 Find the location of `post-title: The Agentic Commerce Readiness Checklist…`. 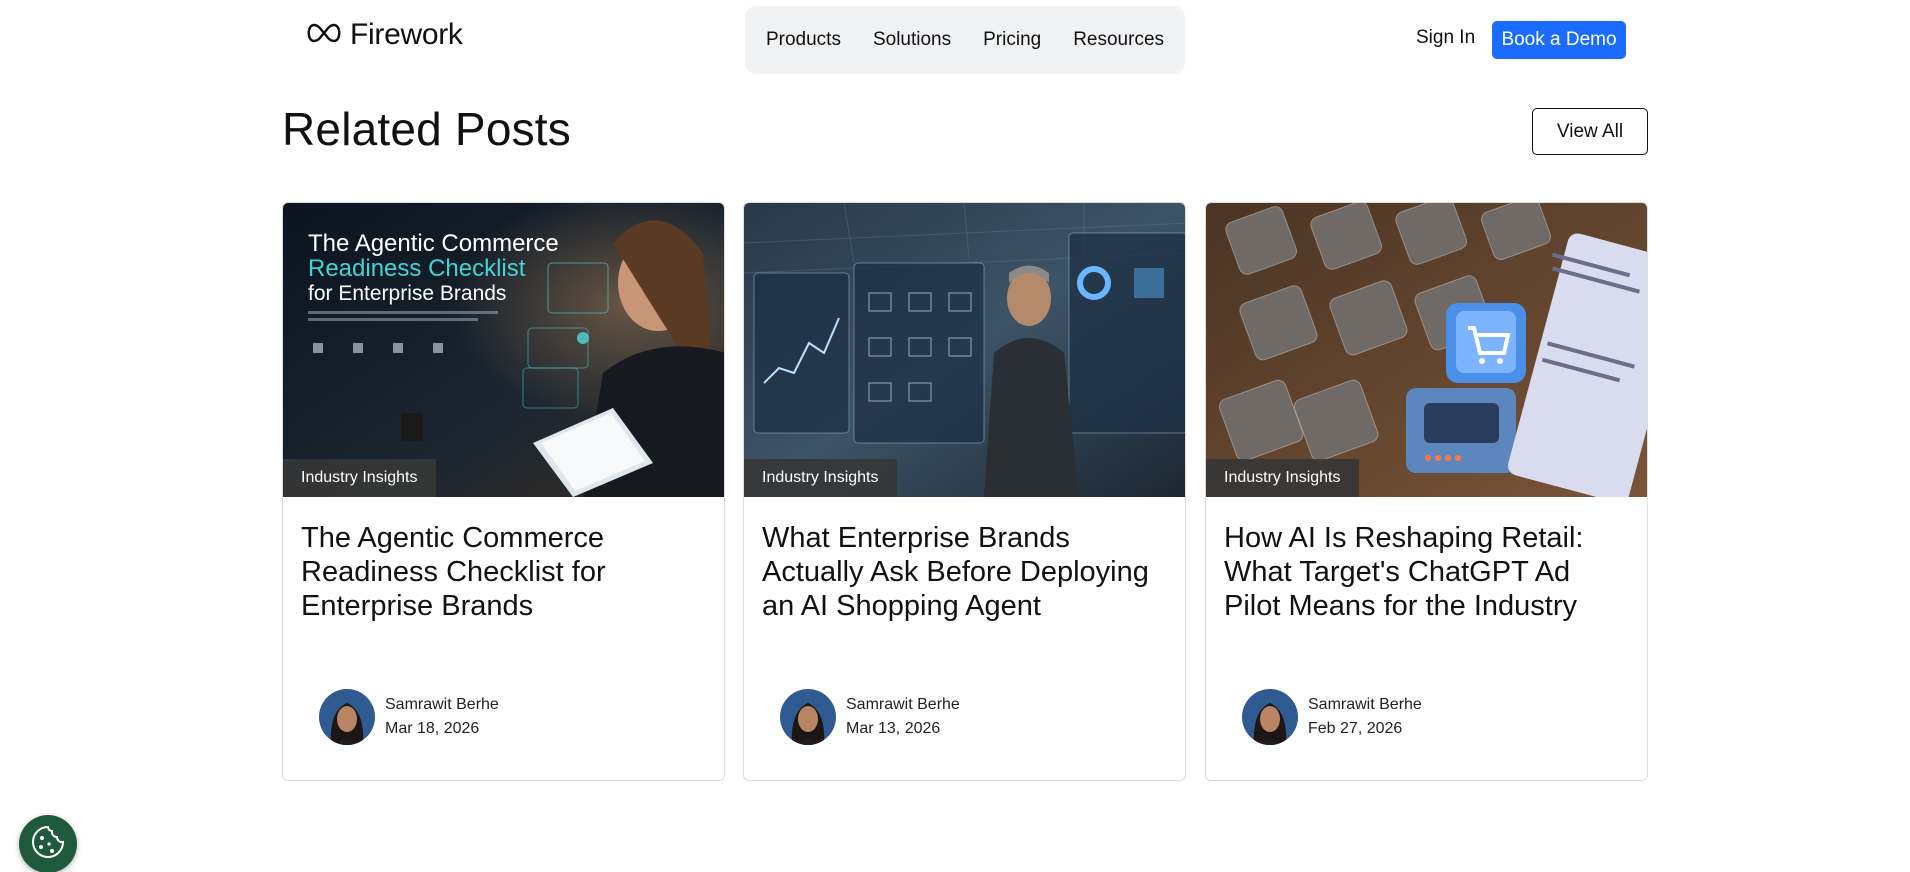

post-title: The Agentic Commerce Readiness Checklist… is located at coordinates (506, 572).